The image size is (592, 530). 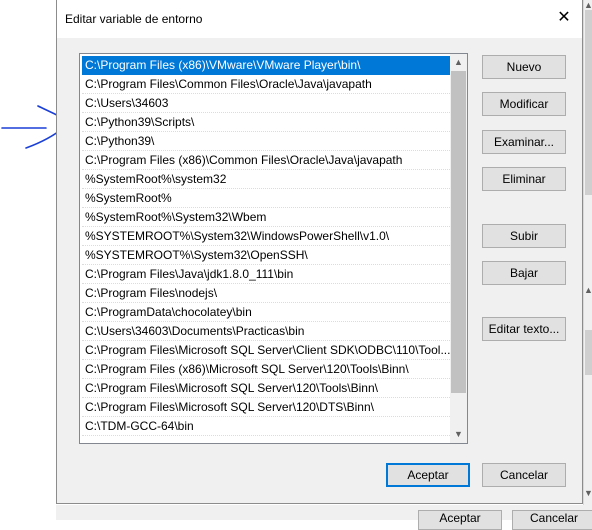 I want to click on list-scrollbar: ▲ ▼, so click(x=458, y=248).